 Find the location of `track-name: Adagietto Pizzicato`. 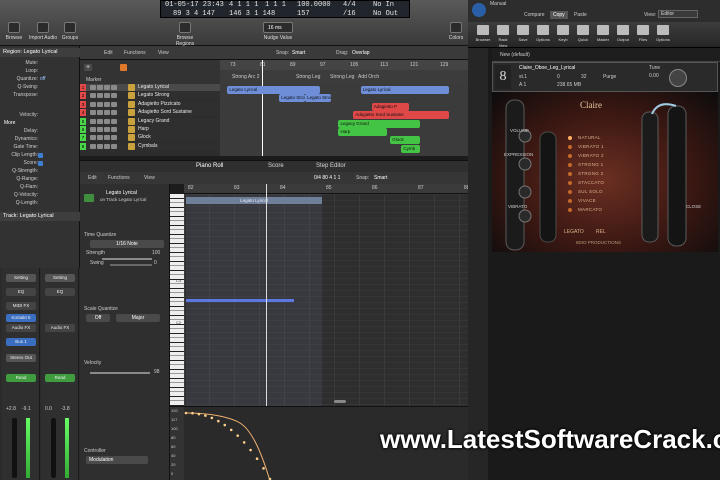

track-name: Adagietto Pizzicato is located at coordinates (159, 104).